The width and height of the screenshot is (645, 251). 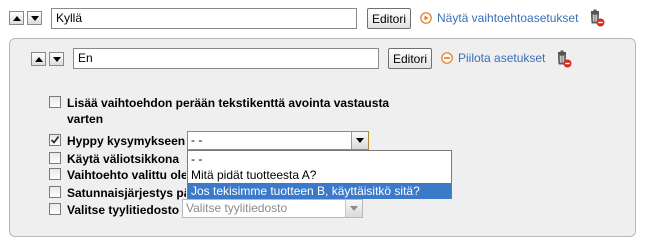 What do you see at coordinates (55, 158) in the screenshot?
I see `subheading-checkbox` at bounding box center [55, 158].